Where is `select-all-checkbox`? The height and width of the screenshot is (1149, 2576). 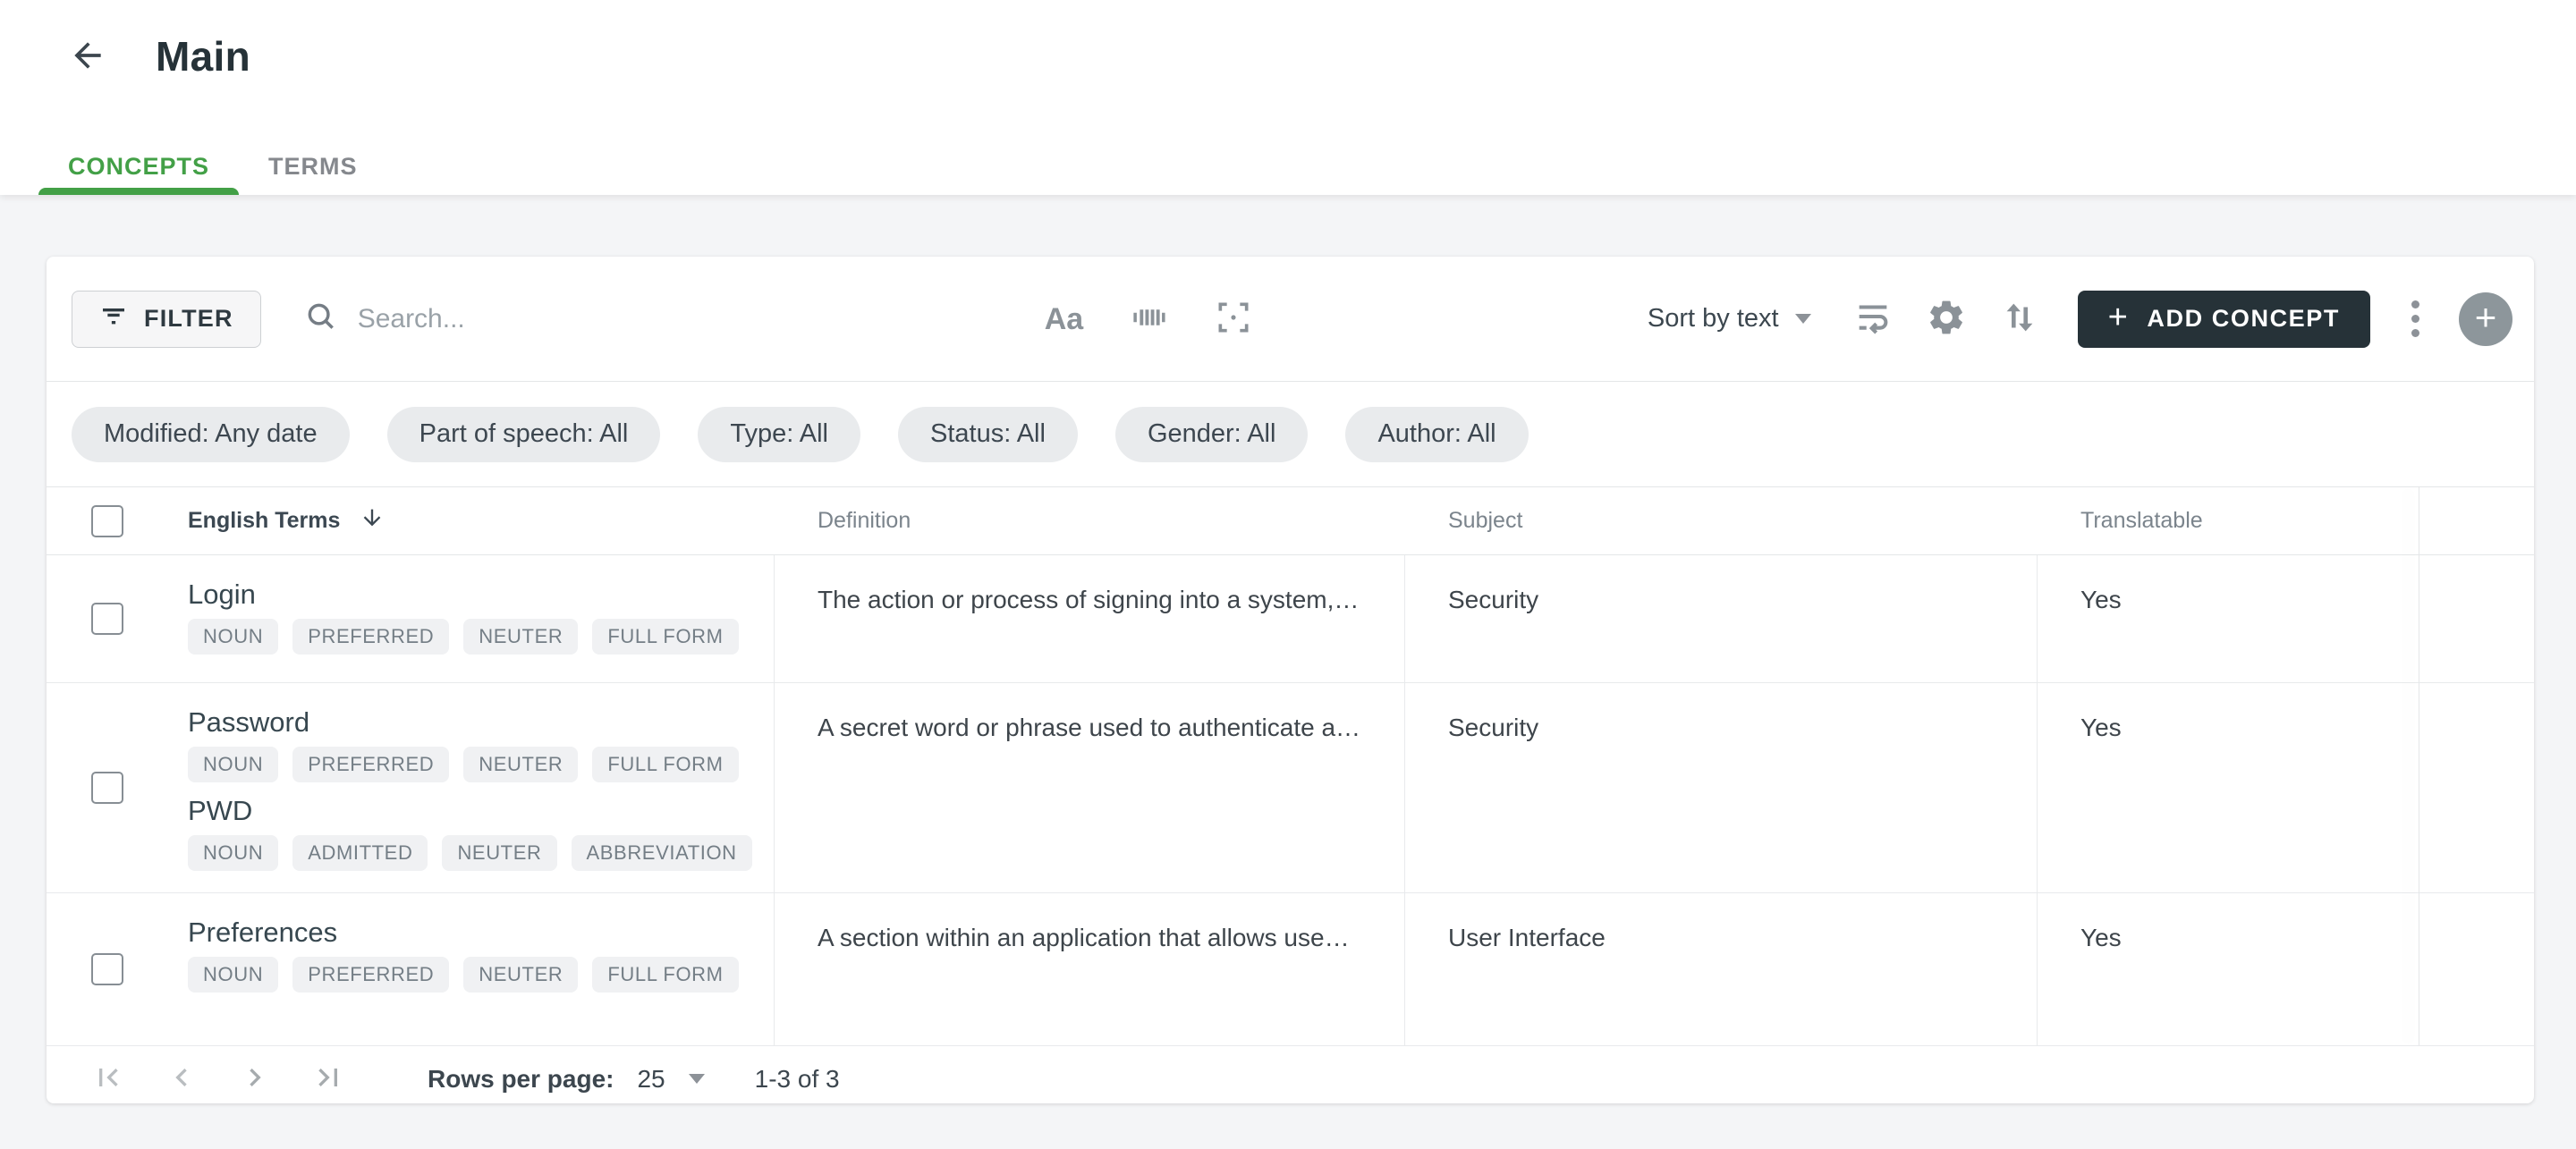 select-all-checkbox is located at coordinates (107, 520).